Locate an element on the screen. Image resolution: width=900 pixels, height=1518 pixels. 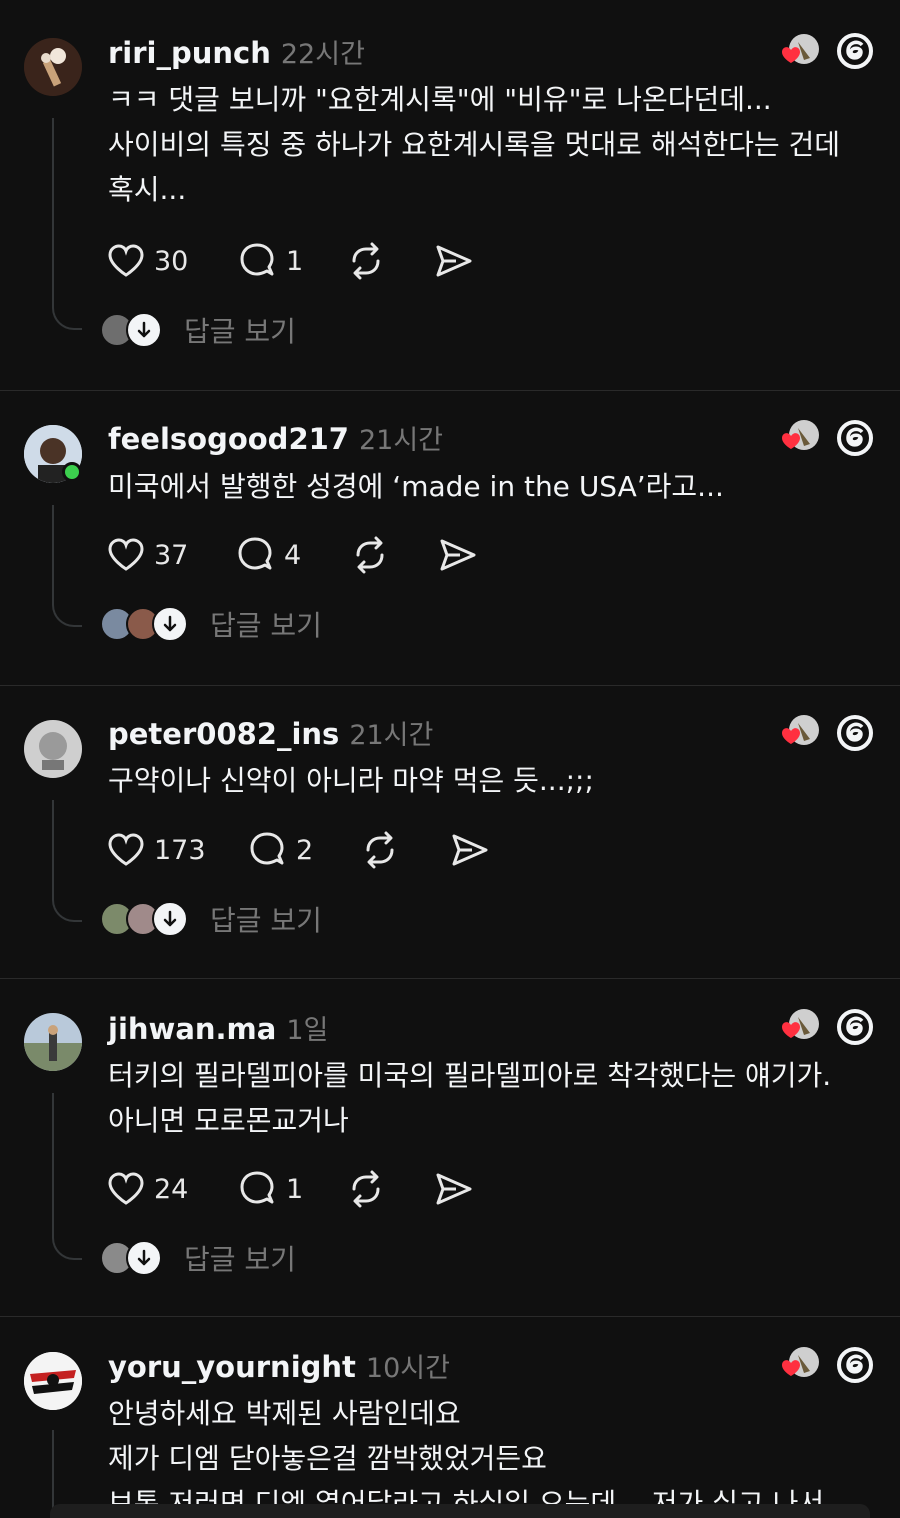
comment-button: 4 is located at coordinates (268, 555).